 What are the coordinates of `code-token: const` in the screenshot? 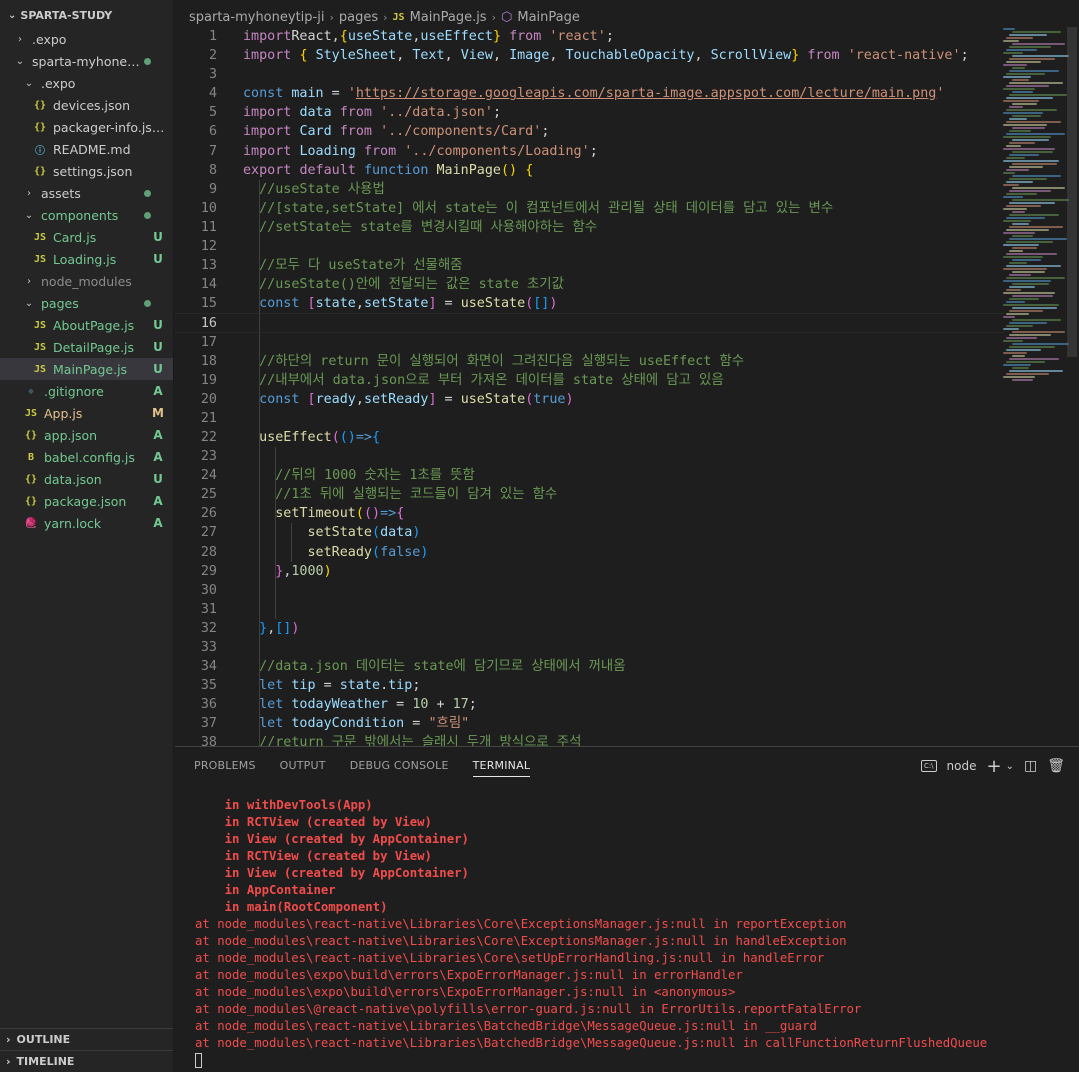 It's located at (279, 399).